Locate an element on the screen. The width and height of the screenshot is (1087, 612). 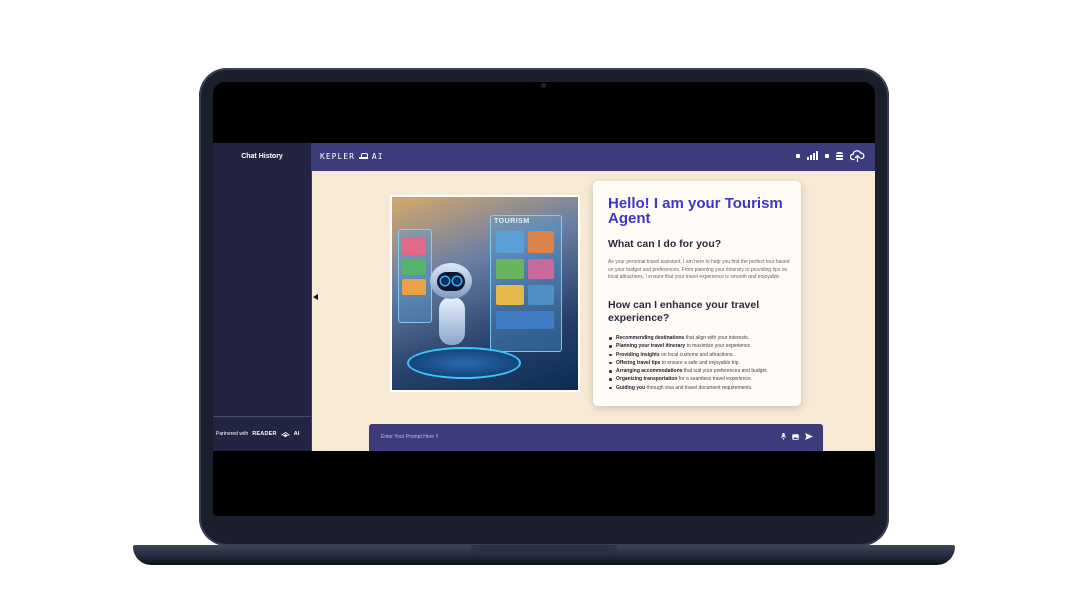
cloud-upload-icon is located at coordinates (857, 156).